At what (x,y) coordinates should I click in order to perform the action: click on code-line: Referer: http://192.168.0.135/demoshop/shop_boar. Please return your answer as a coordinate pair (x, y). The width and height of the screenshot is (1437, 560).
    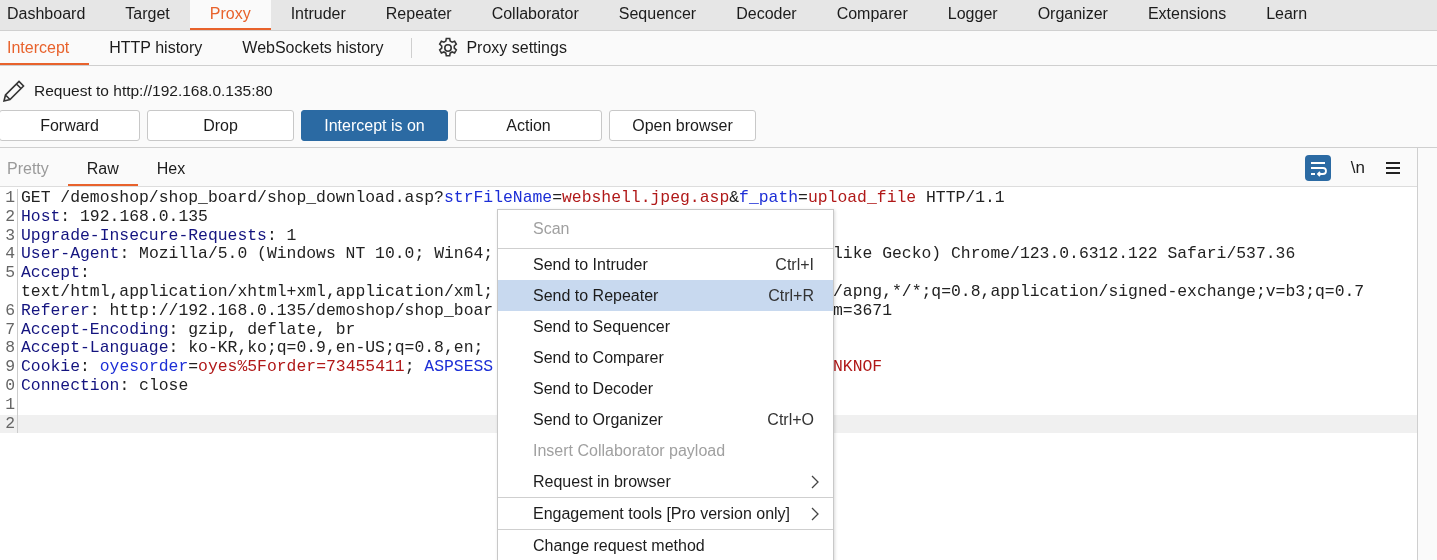
    Looking at the image, I should click on (257, 311).